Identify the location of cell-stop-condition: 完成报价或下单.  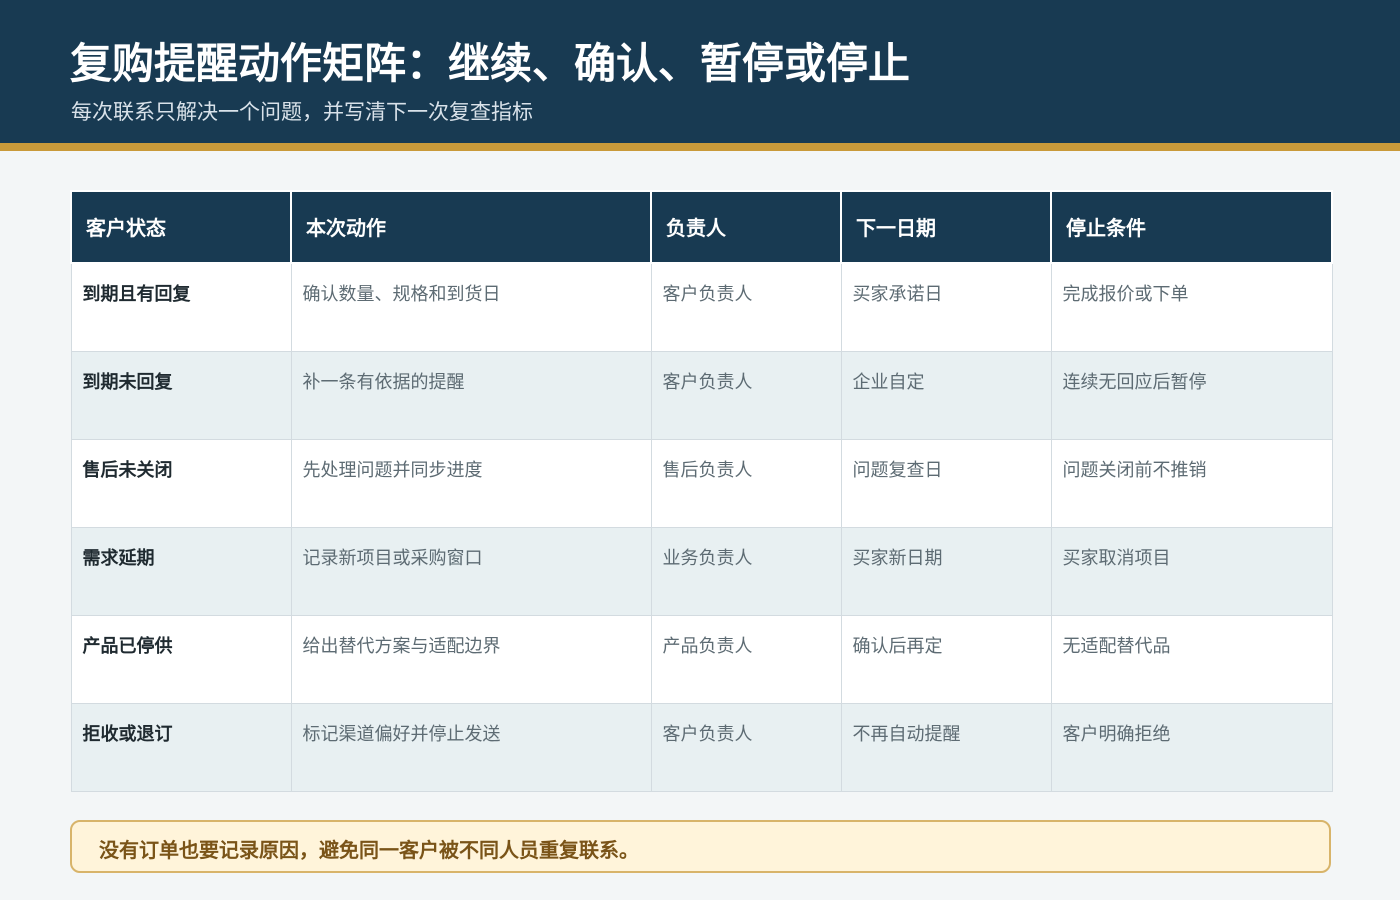
(1191, 307).